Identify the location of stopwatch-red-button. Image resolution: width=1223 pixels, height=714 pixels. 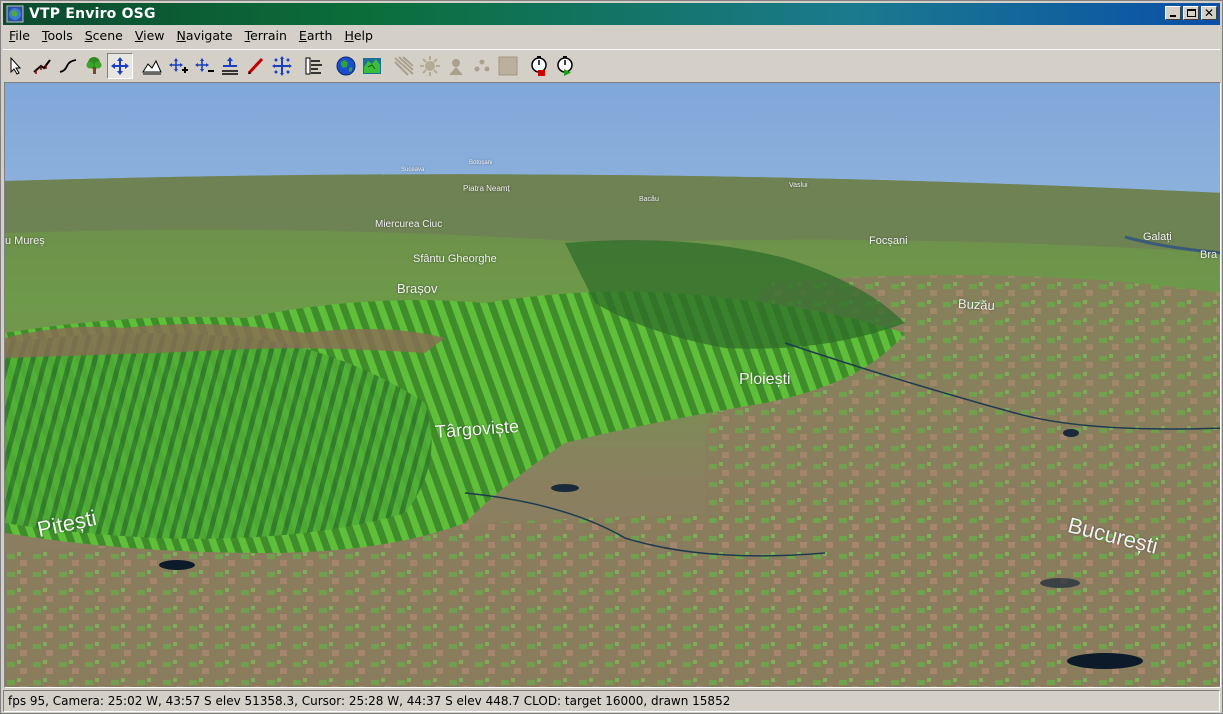
(540, 66).